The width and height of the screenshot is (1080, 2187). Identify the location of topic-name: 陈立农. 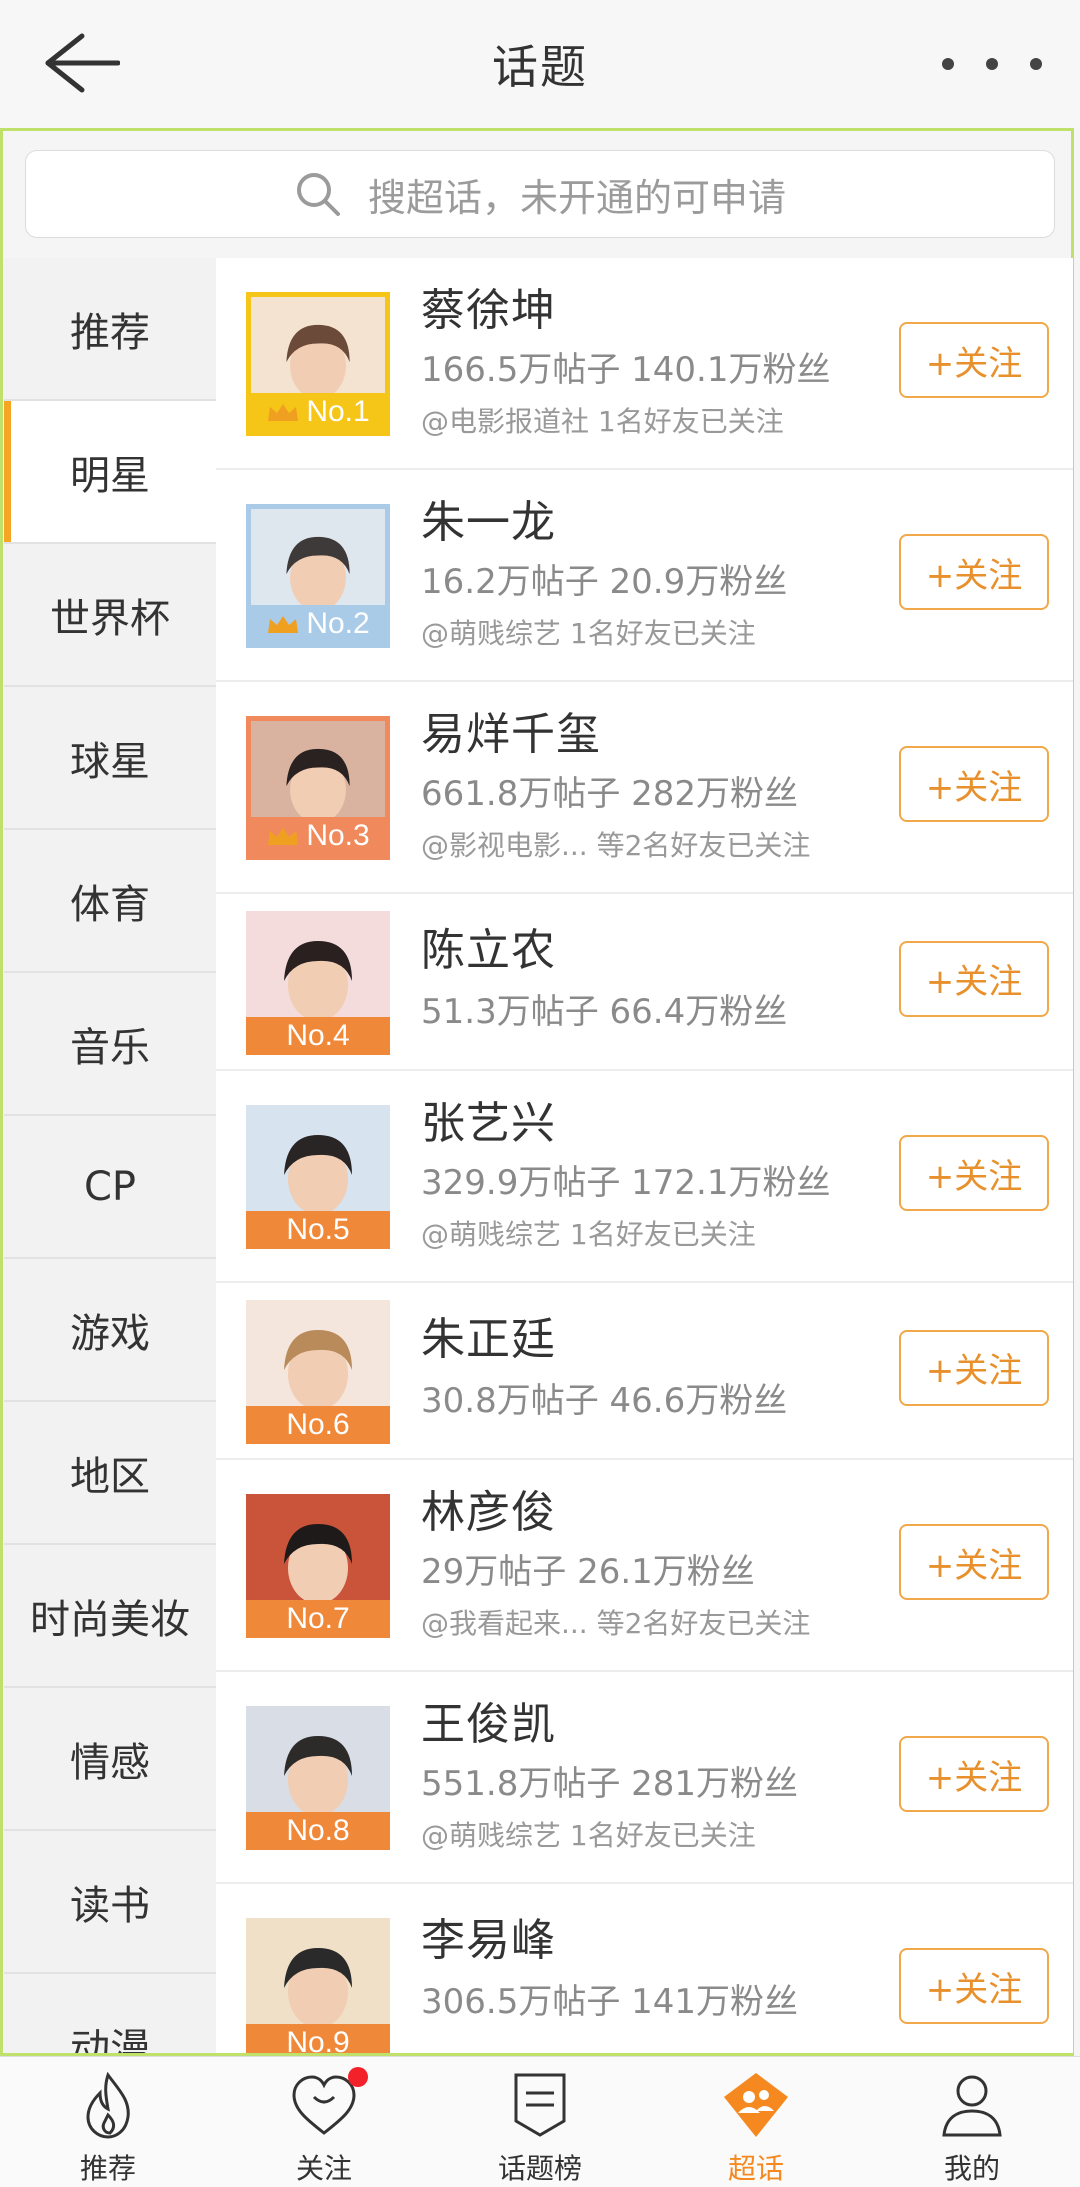
(488, 946).